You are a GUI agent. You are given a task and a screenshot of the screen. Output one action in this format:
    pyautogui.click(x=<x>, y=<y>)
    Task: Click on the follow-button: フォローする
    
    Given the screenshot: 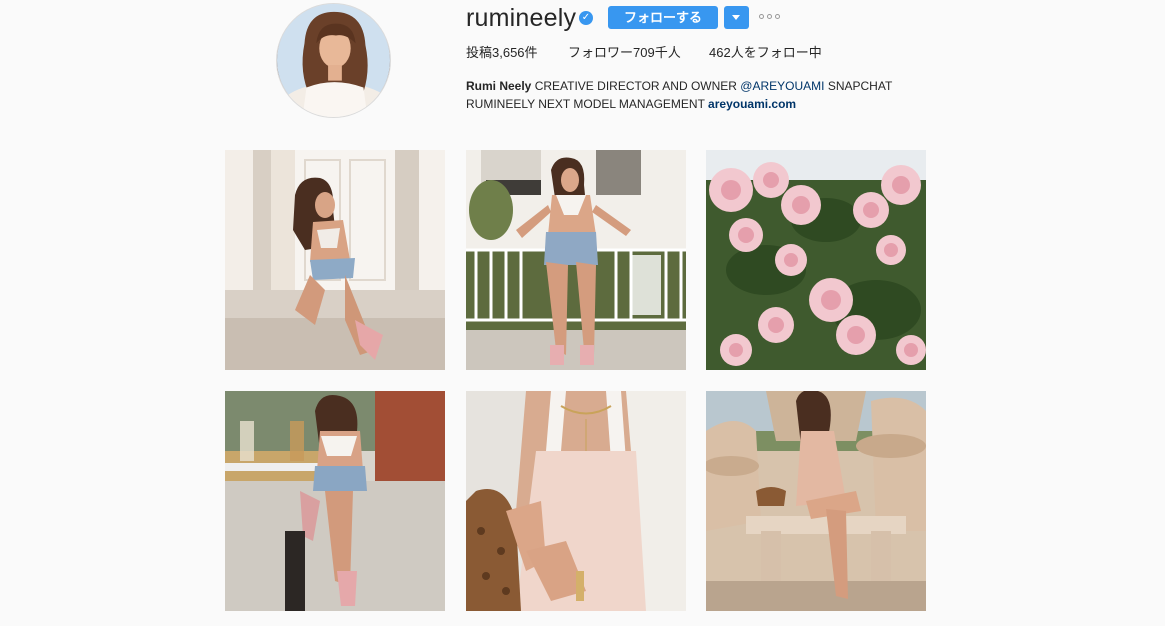 What is the action you would take?
    pyautogui.click(x=663, y=17)
    